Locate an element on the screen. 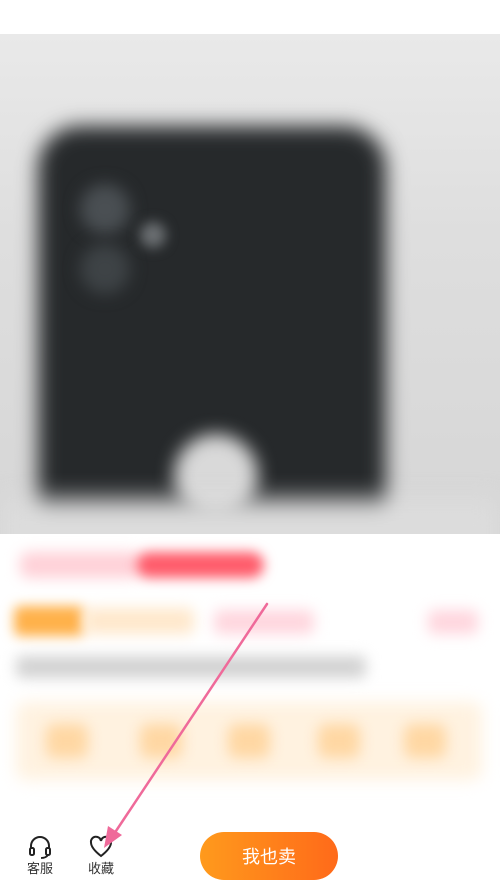 The width and height of the screenshot is (500, 889). sell-too-button: 我也卖 is located at coordinates (269, 856).